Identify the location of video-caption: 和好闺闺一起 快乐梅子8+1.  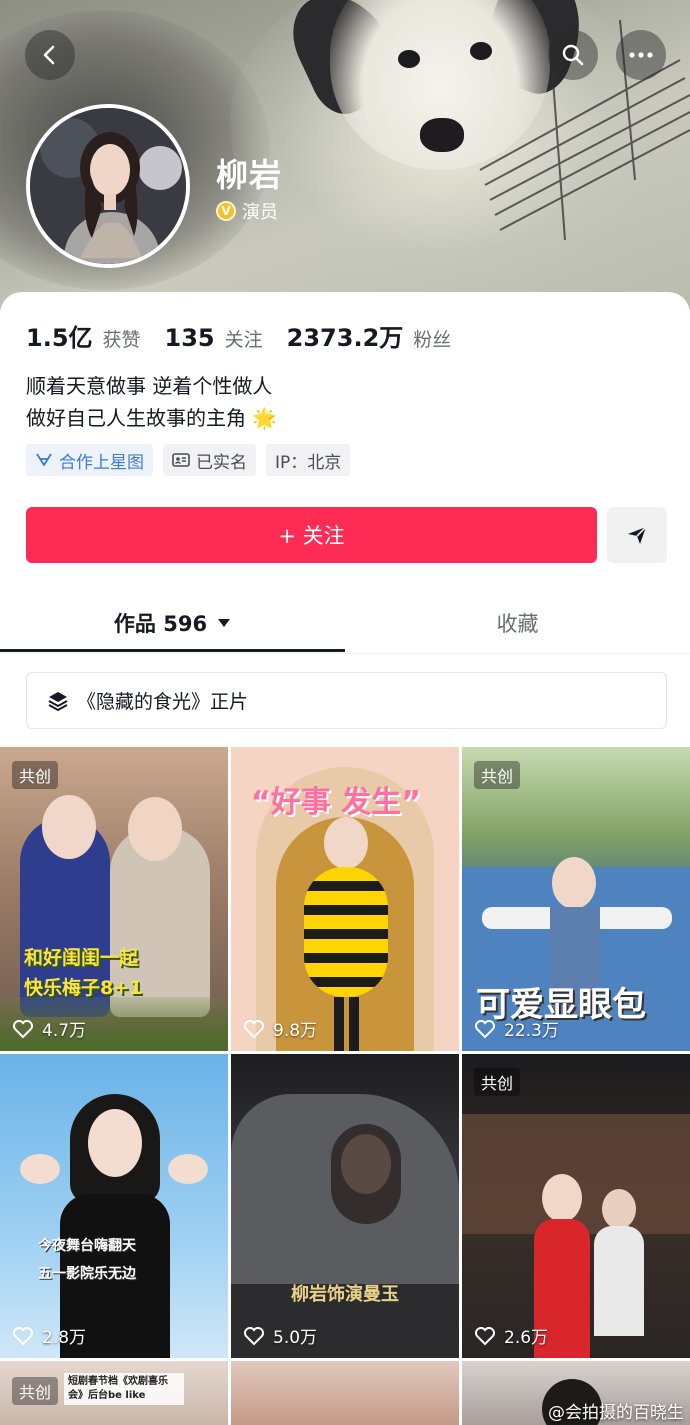
(83, 973).